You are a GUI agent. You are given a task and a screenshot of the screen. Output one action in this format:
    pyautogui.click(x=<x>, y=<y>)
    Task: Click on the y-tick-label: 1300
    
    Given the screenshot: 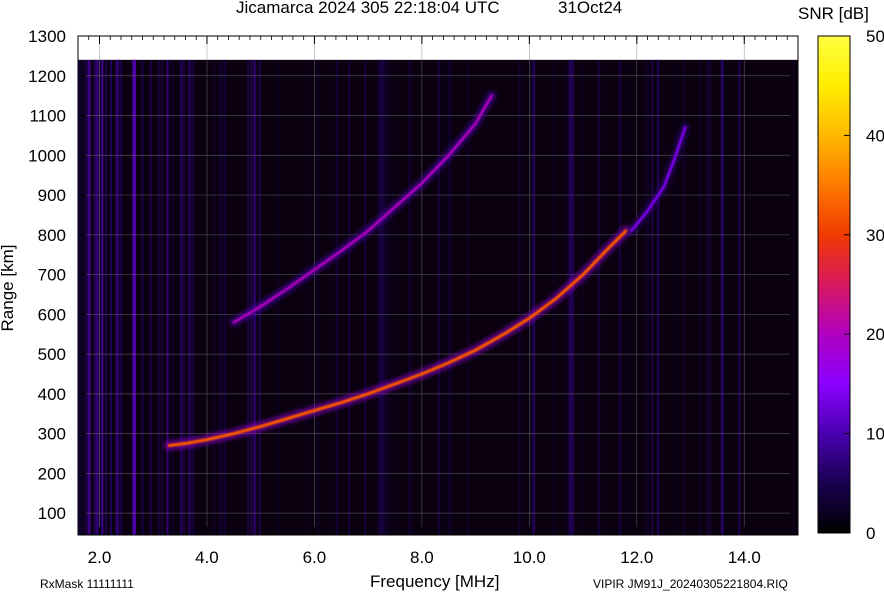 What is the action you would take?
    pyautogui.click(x=47, y=36)
    